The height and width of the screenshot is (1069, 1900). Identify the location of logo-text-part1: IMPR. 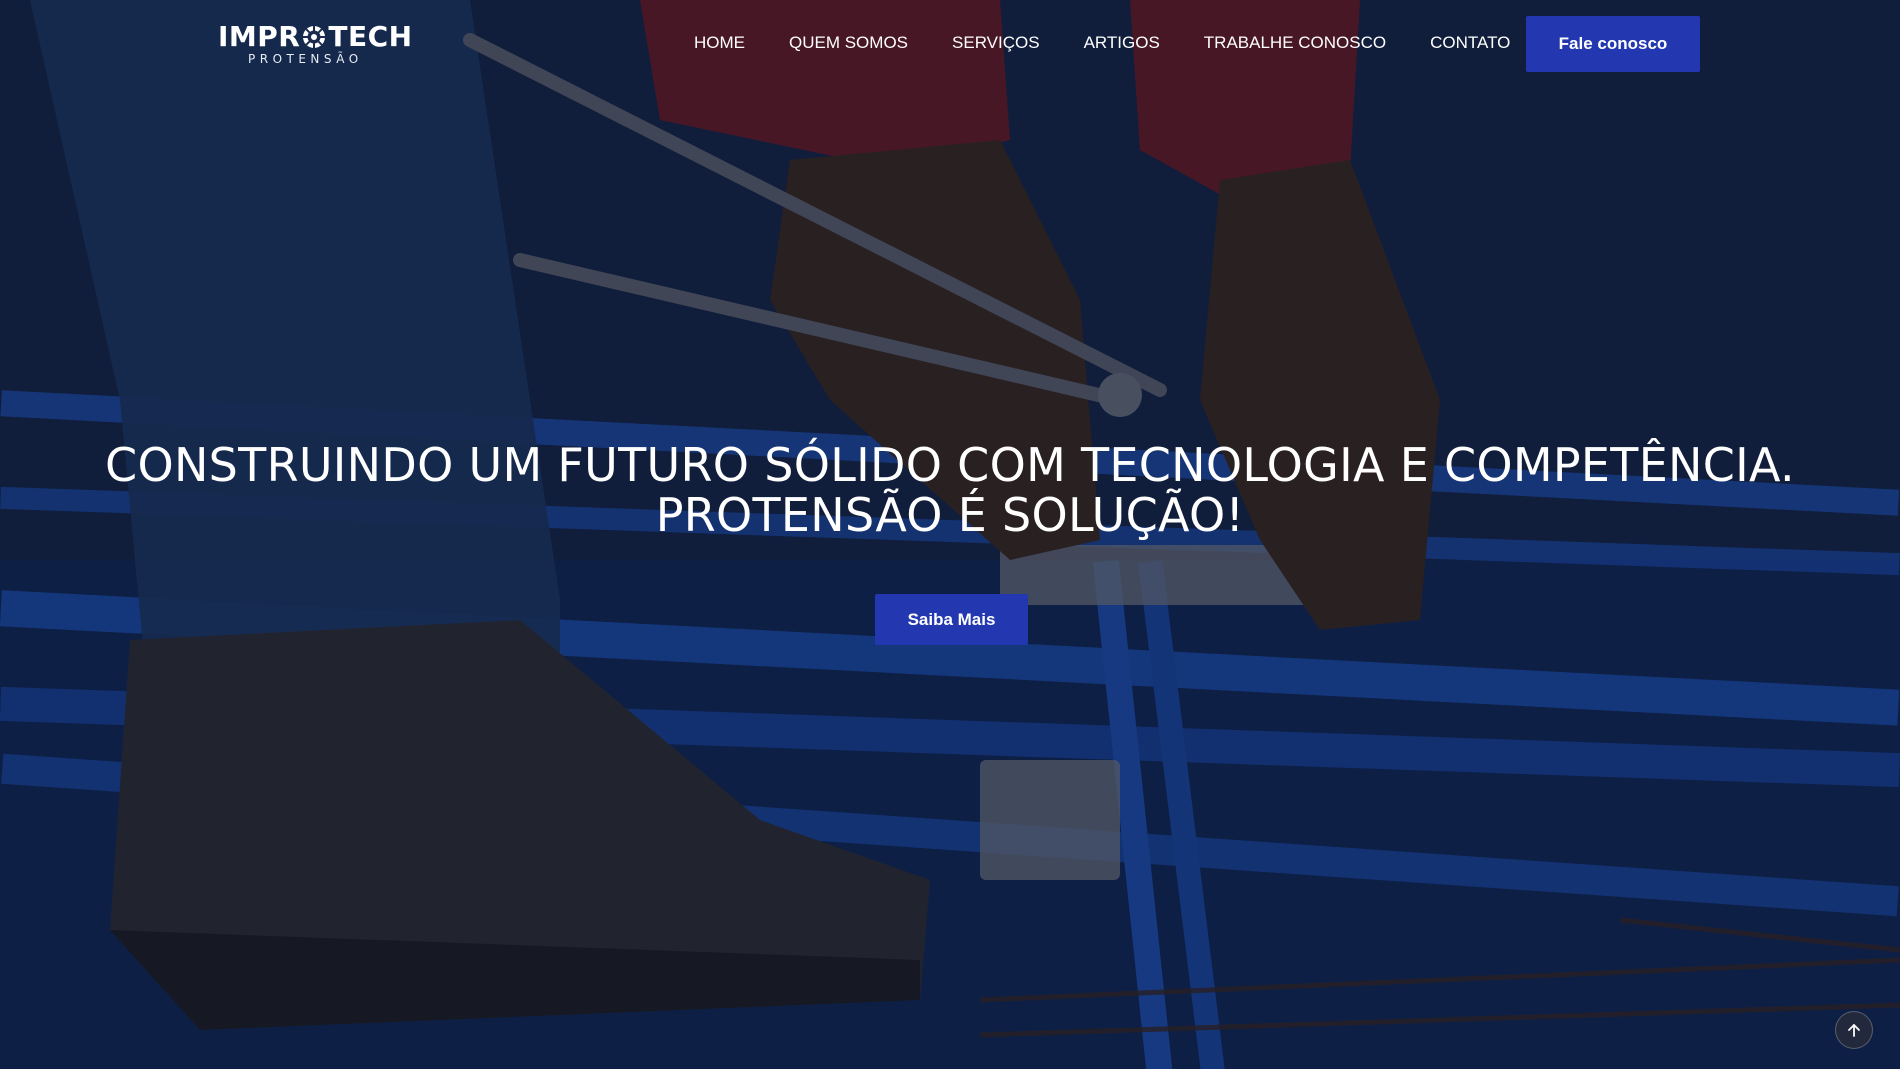
(259, 36).